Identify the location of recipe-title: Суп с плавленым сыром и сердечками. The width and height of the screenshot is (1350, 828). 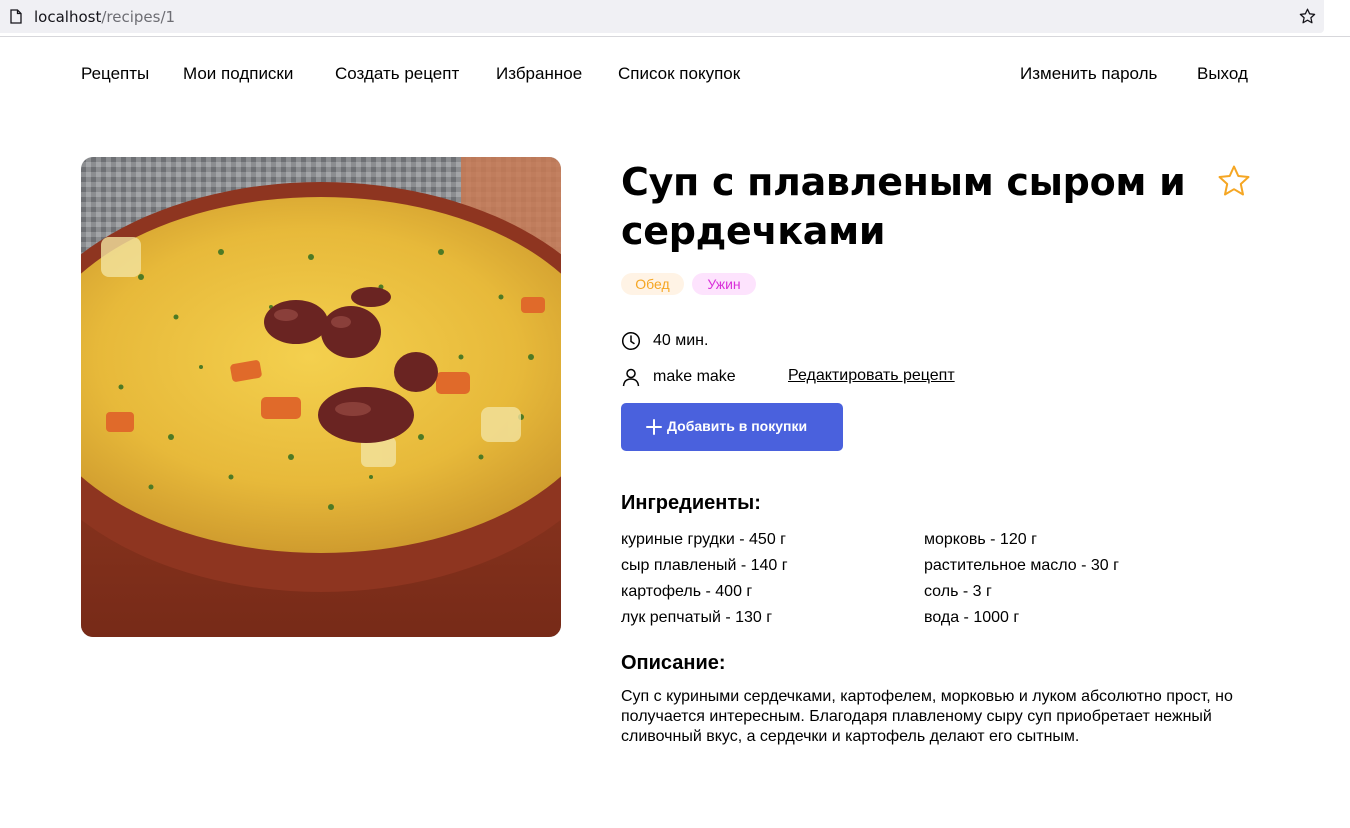
(903, 206).